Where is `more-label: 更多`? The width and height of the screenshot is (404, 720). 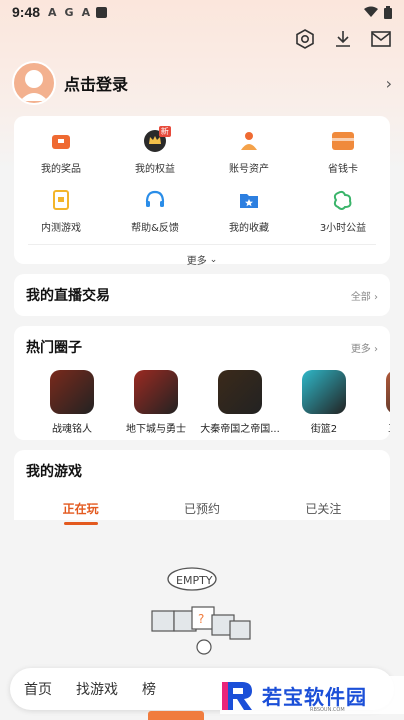 more-label: 更多 is located at coordinates (196, 261).